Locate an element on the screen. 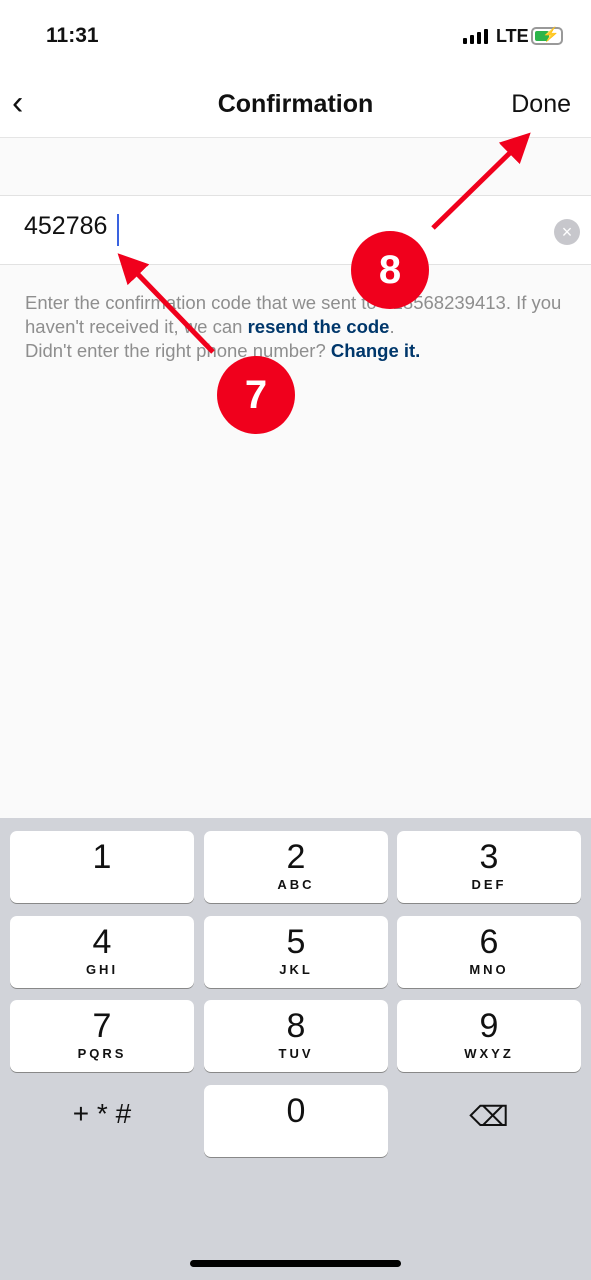 The width and height of the screenshot is (591, 1280). arrow-step8 is located at coordinates (481, 181).